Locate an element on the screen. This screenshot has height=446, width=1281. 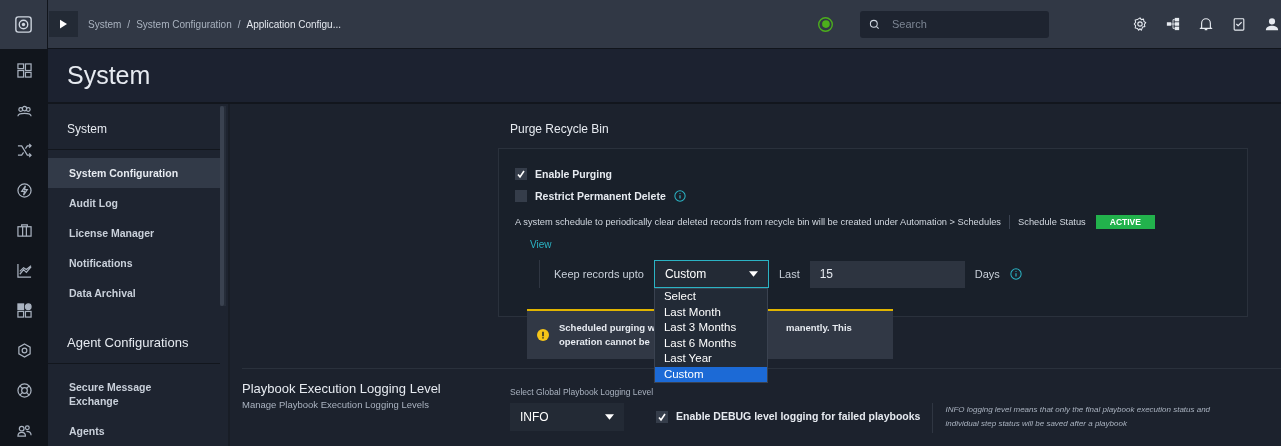
period-dropdown: Custom is located at coordinates (711, 274).